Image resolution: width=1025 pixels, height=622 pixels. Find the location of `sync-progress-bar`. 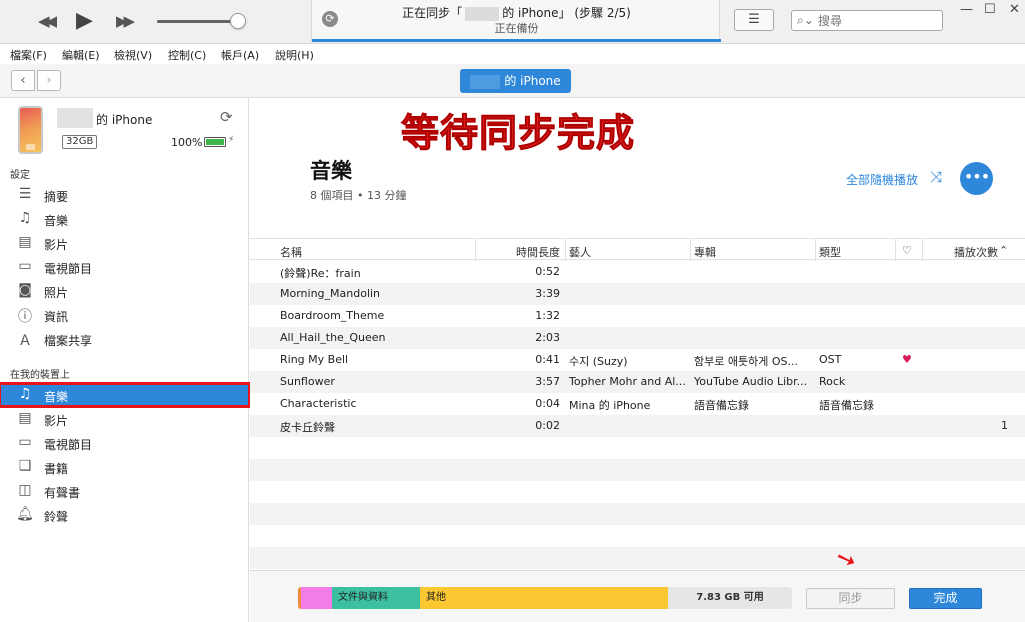

sync-progress-bar is located at coordinates (516, 40).